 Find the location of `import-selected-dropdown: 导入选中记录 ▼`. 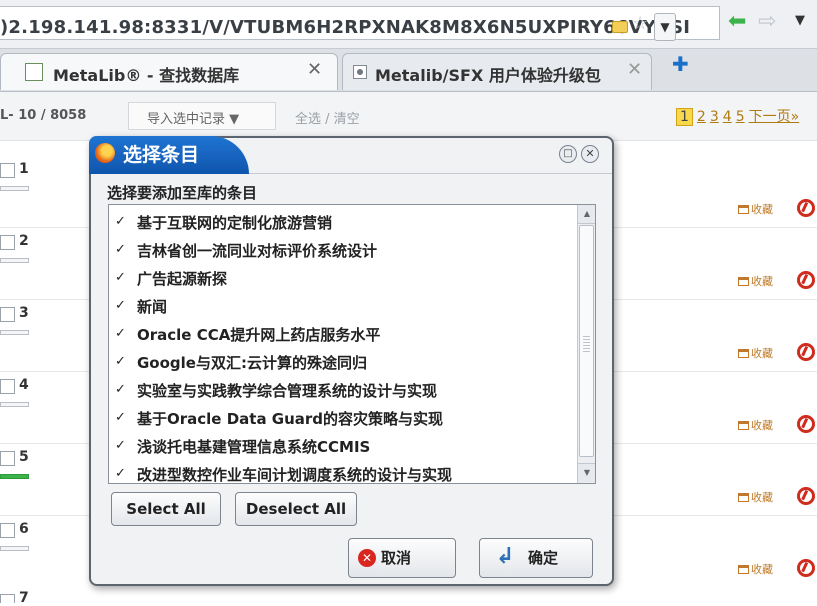

import-selected-dropdown: 导入选中记录 ▼ is located at coordinates (202, 116).